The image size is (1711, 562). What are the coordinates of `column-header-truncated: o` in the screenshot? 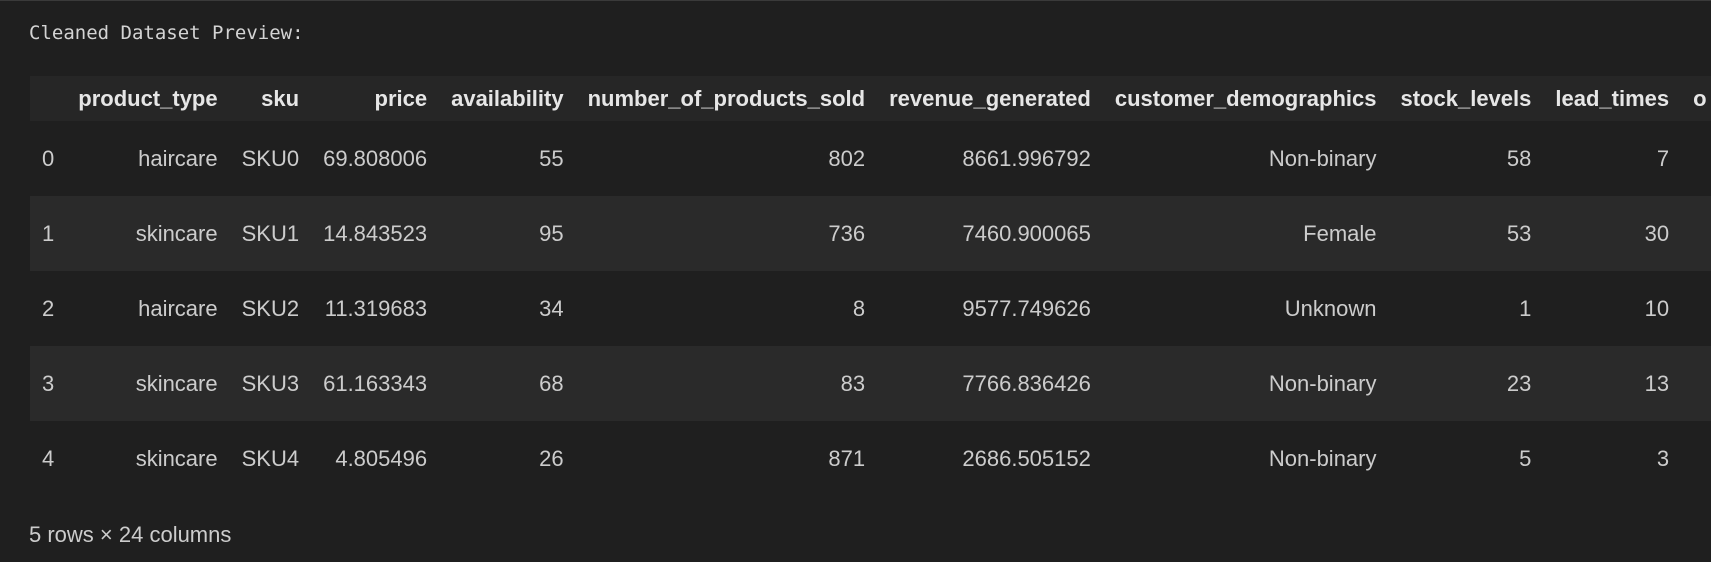 It's located at (1700, 98).